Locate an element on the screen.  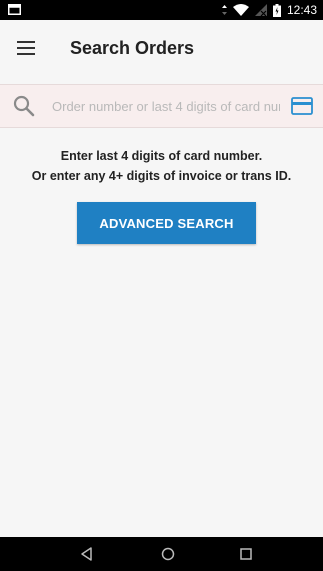
search-bar is located at coordinates (161, 106).